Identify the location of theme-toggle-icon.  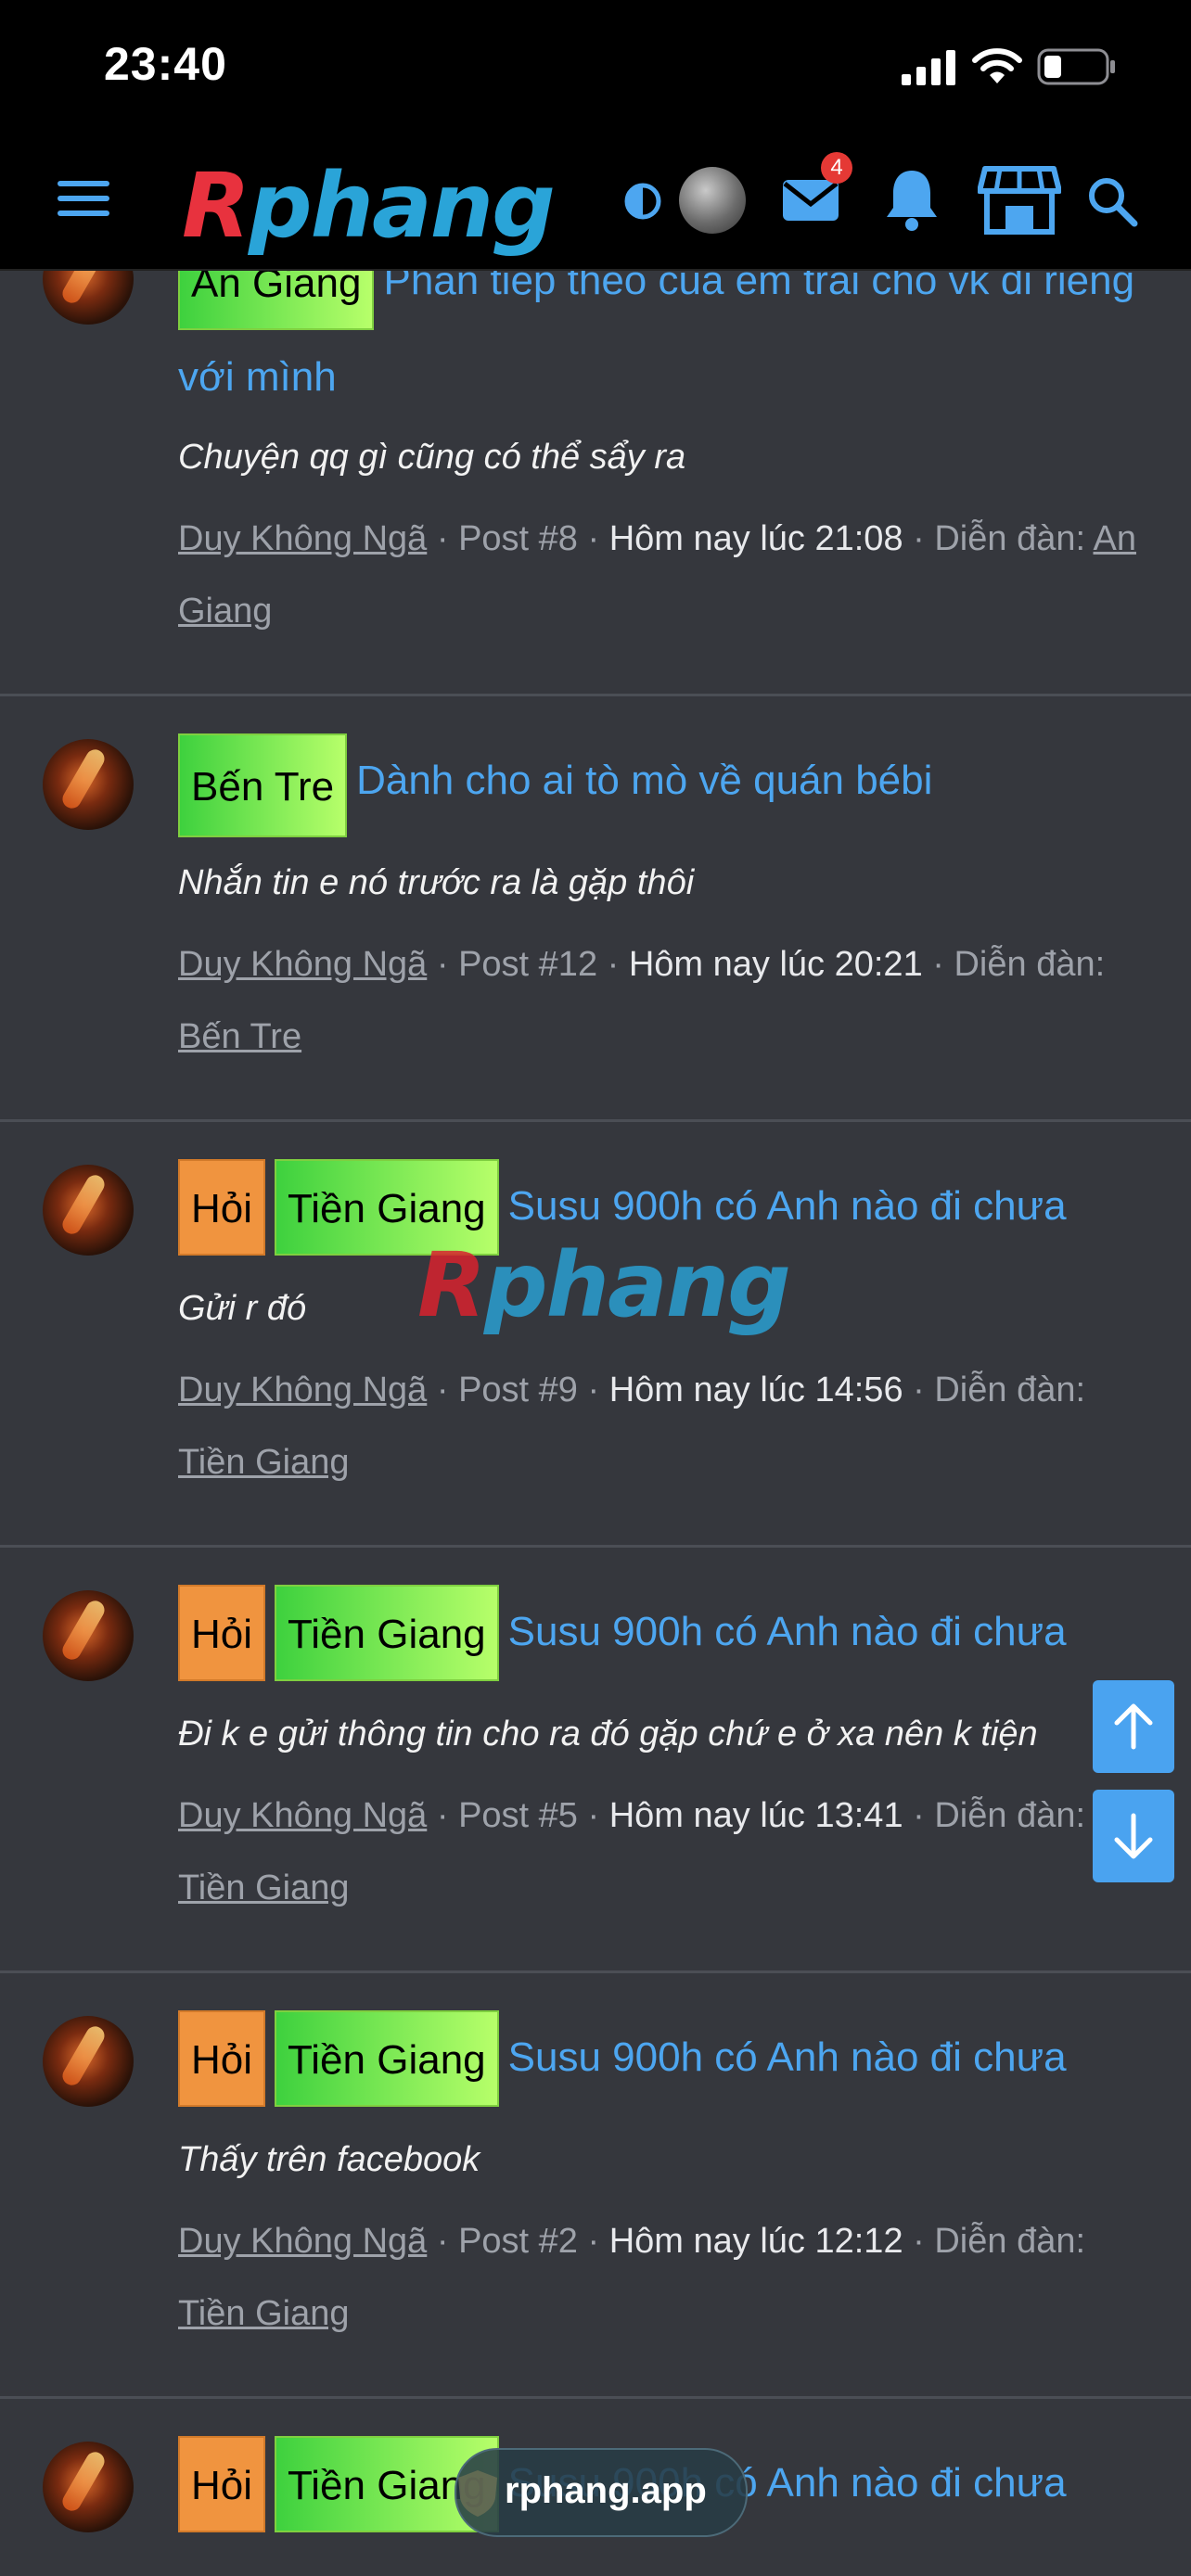
(642, 201).